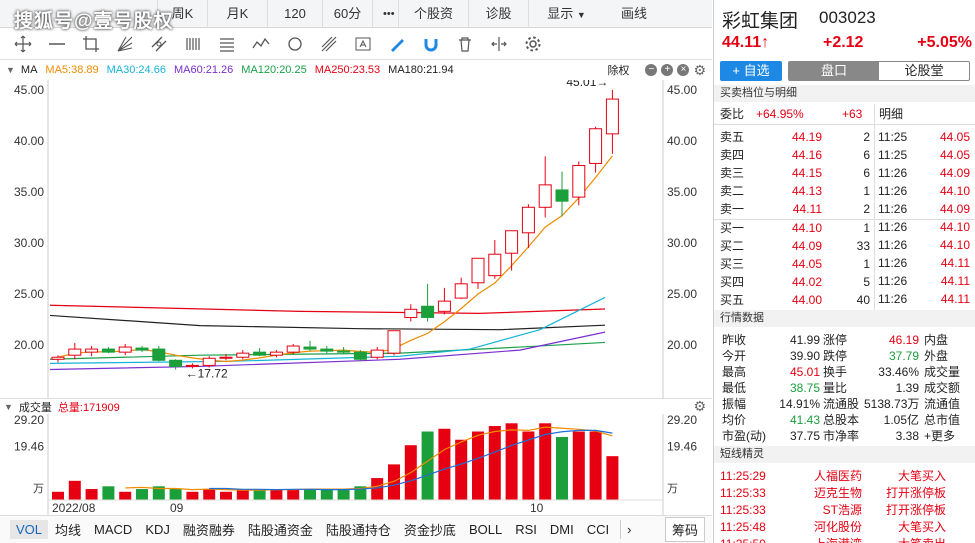 This screenshot has height=543, width=975. Describe the element at coordinates (203, 70) in the screenshot. I see `ma-legend-item: MA60:21.26` at that location.